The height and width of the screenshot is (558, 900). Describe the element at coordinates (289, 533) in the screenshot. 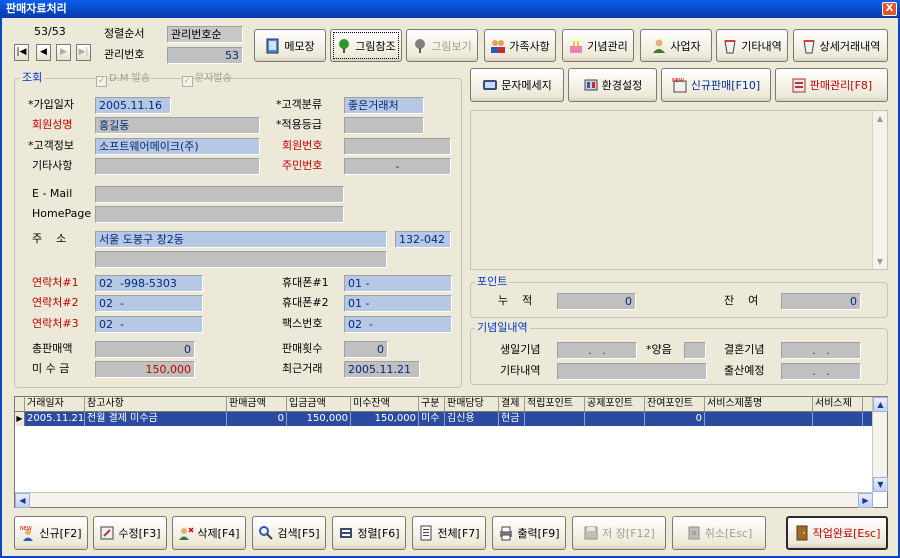

I see `search-button: 검색[F5]` at that location.